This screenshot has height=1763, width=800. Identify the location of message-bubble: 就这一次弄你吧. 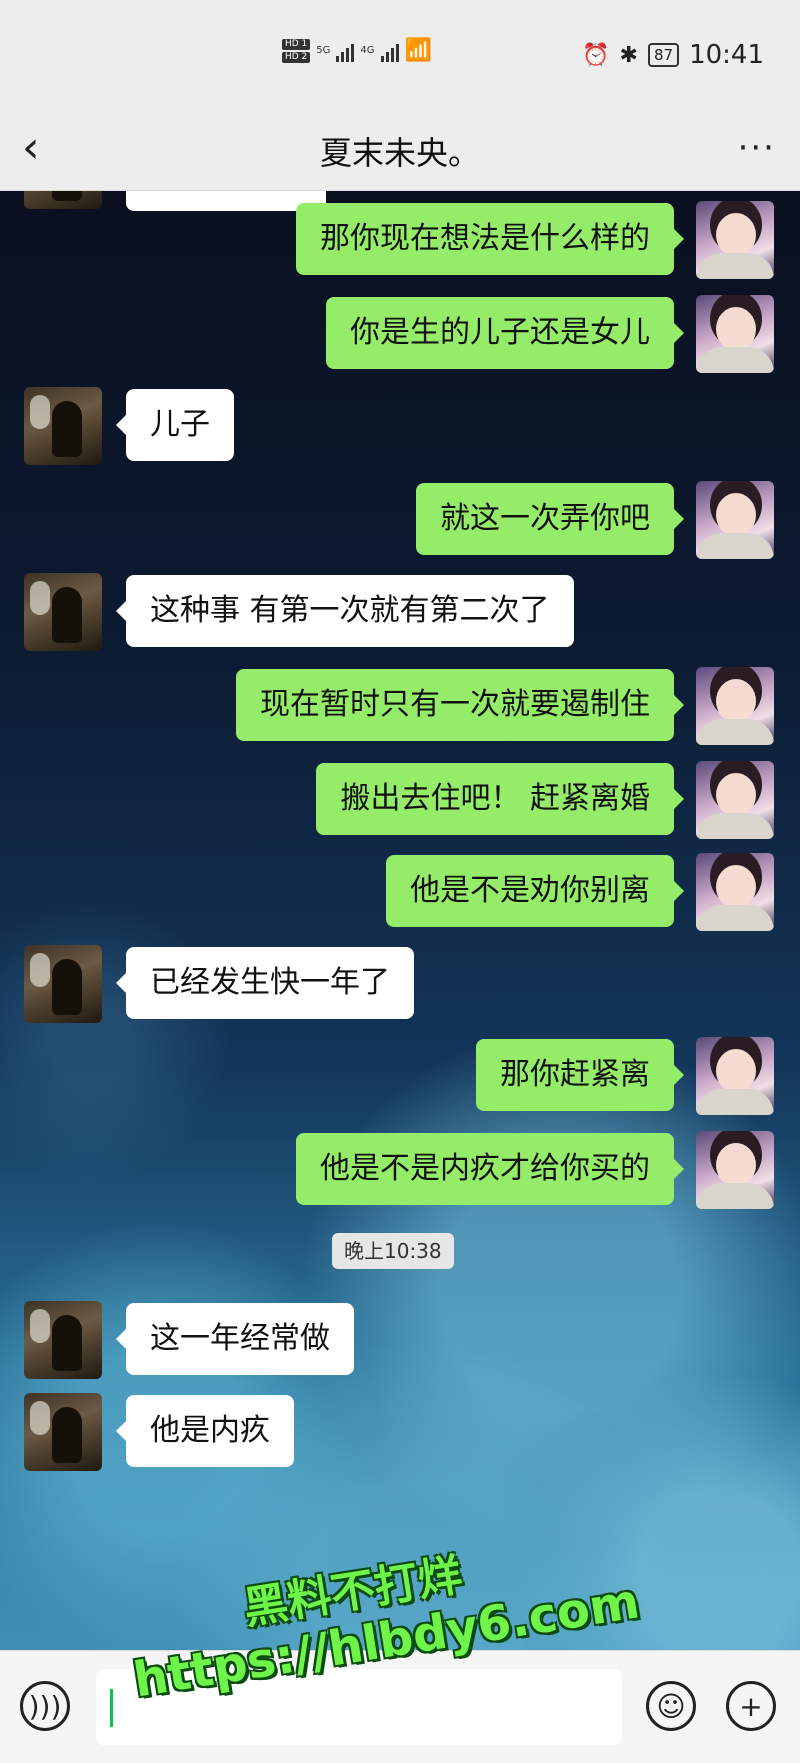
(550, 519).